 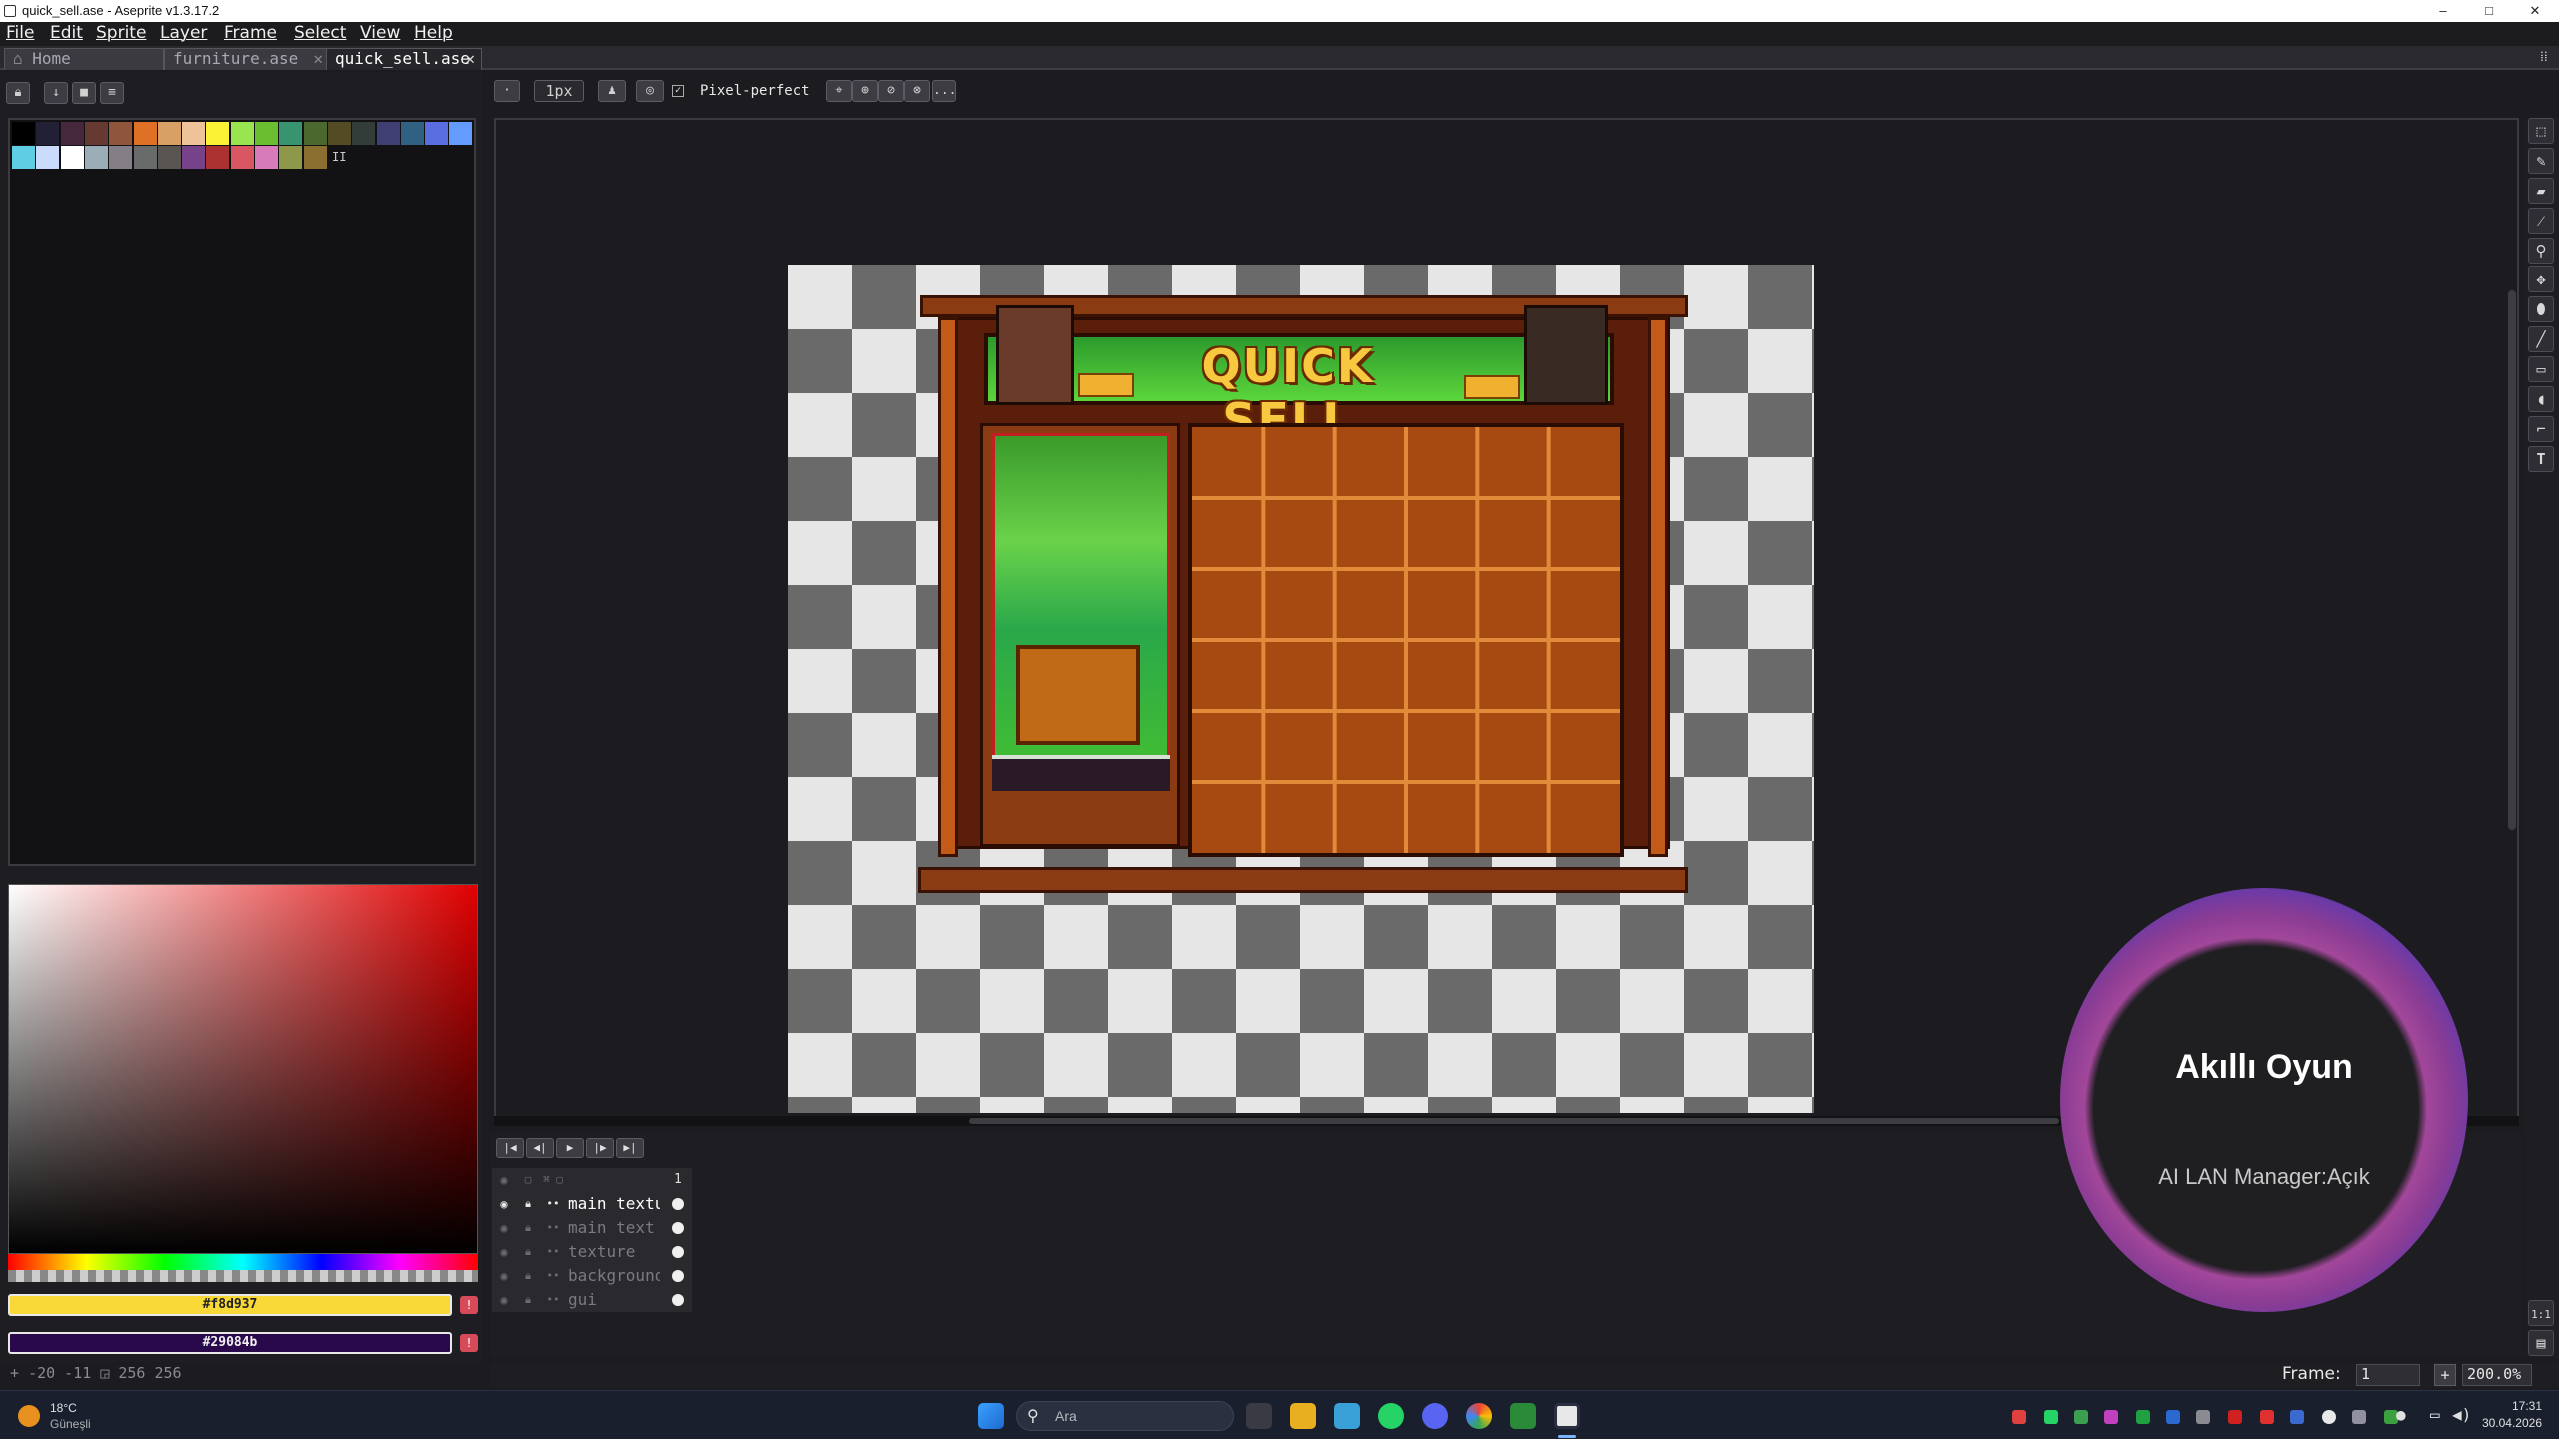 I want to click on volume-icon: ◀), so click(x=2461, y=1414).